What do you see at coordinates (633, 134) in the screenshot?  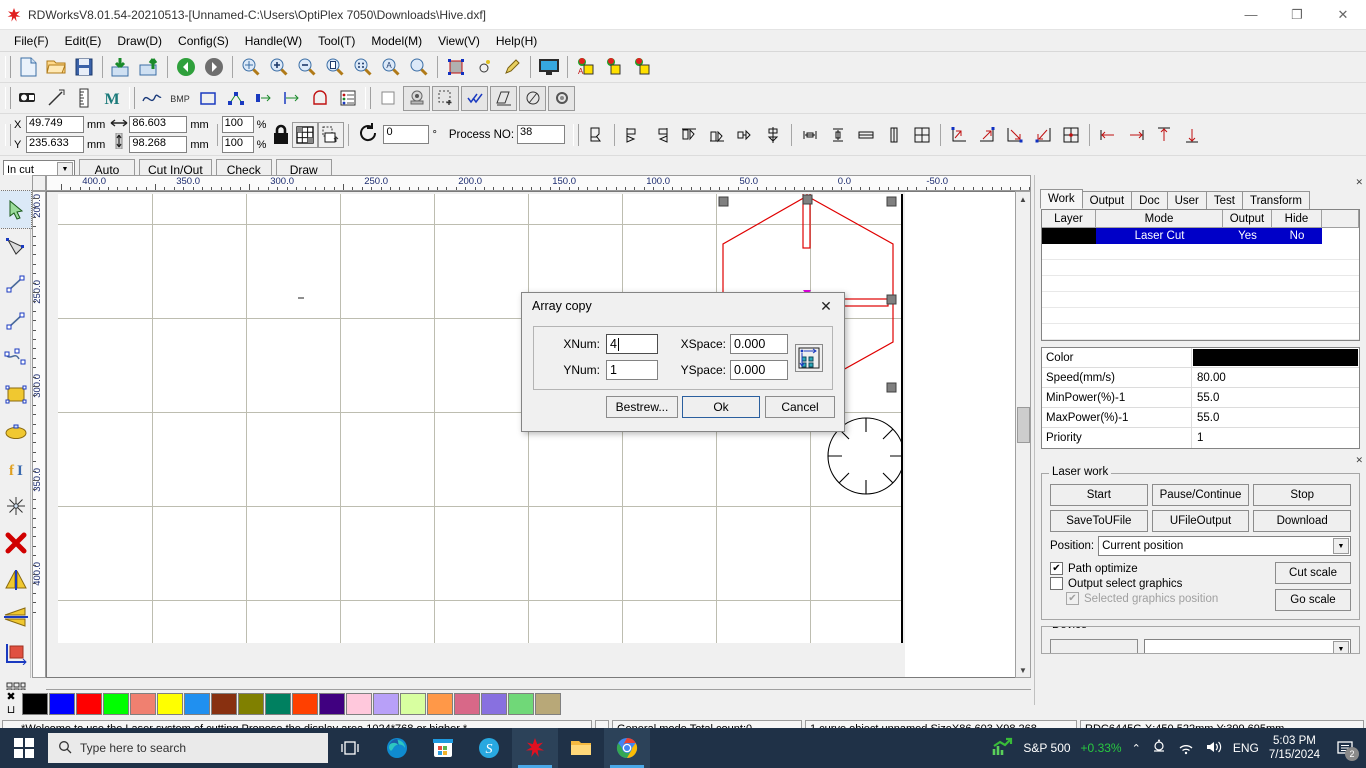 I see `align-left-icon` at bounding box center [633, 134].